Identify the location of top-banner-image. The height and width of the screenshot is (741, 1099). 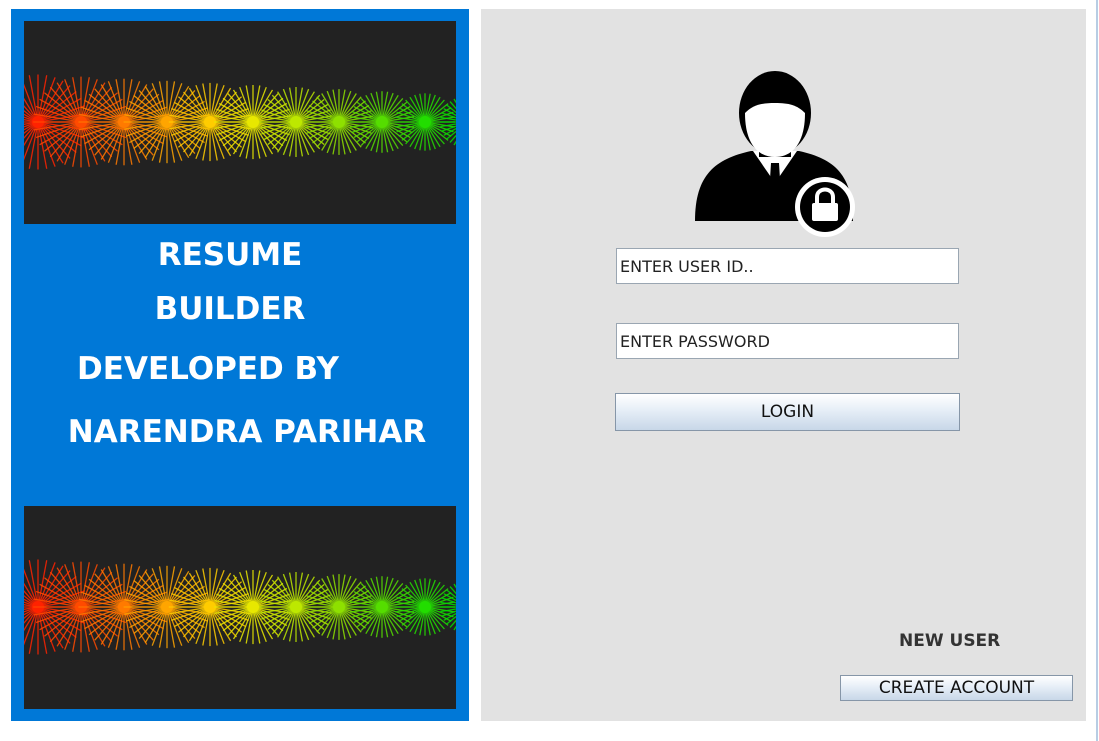
(240, 122).